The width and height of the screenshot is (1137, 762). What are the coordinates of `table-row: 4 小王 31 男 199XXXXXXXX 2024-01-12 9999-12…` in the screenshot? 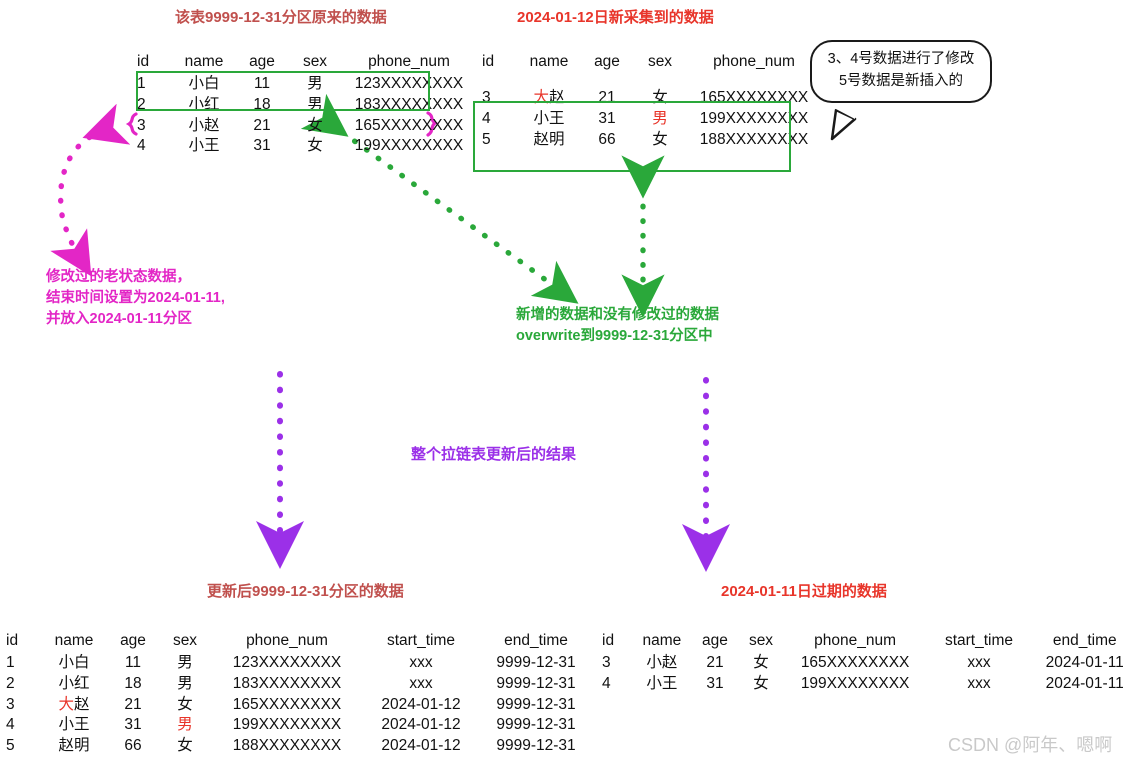 It's located at (298, 725).